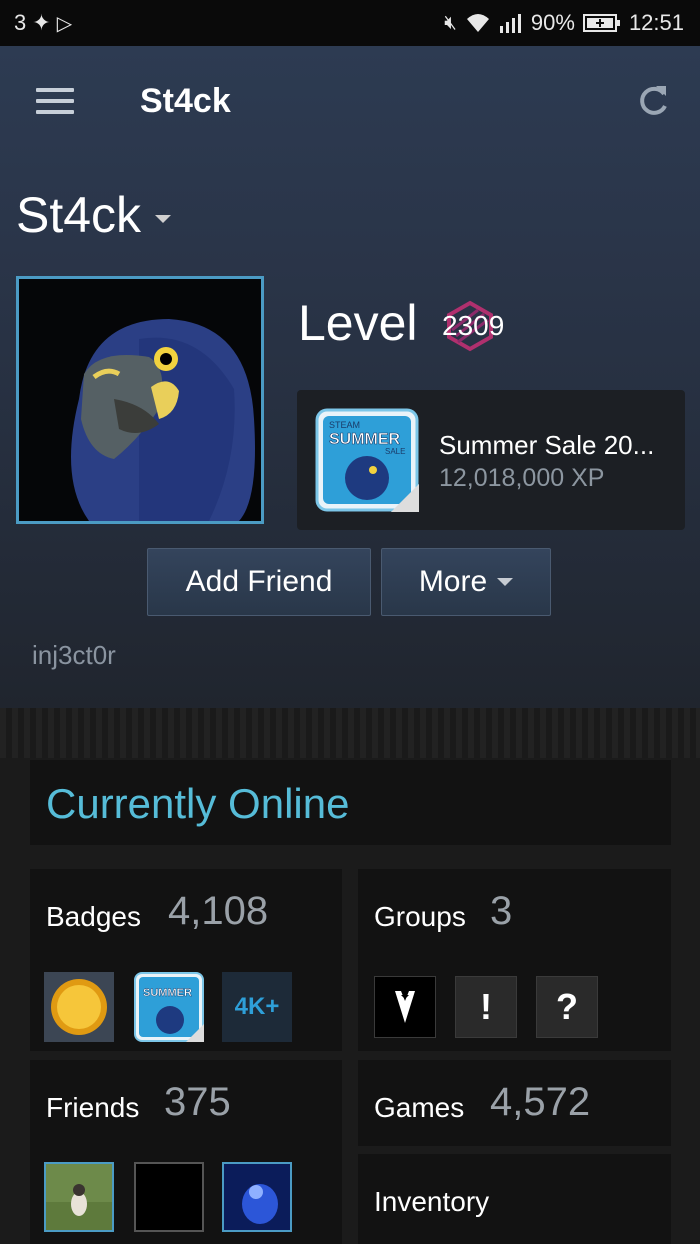 The image size is (700, 1244). Describe the element at coordinates (420, 916) in the screenshot. I see `groups-label: Groups` at that location.